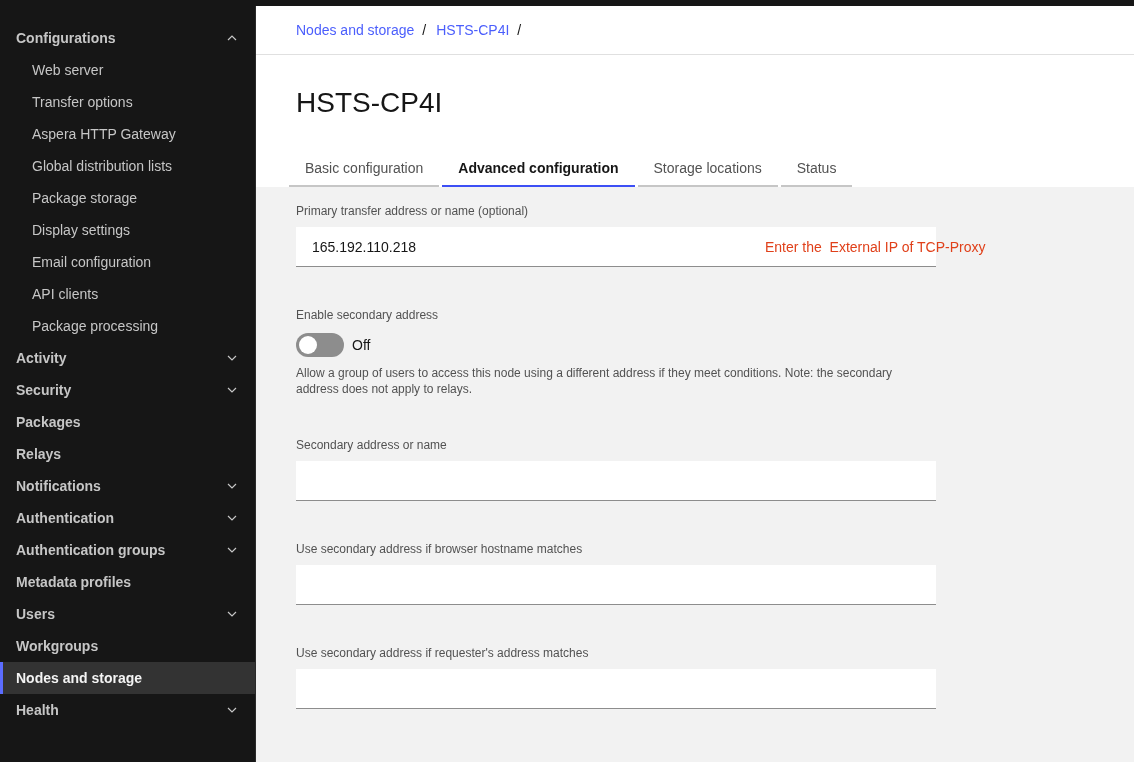 Image resolution: width=1134 pixels, height=762 pixels. What do you see at coordinates (707, 169) in the screenshot?
I see `tab: Storage locations` at bounding box center [707, 169].